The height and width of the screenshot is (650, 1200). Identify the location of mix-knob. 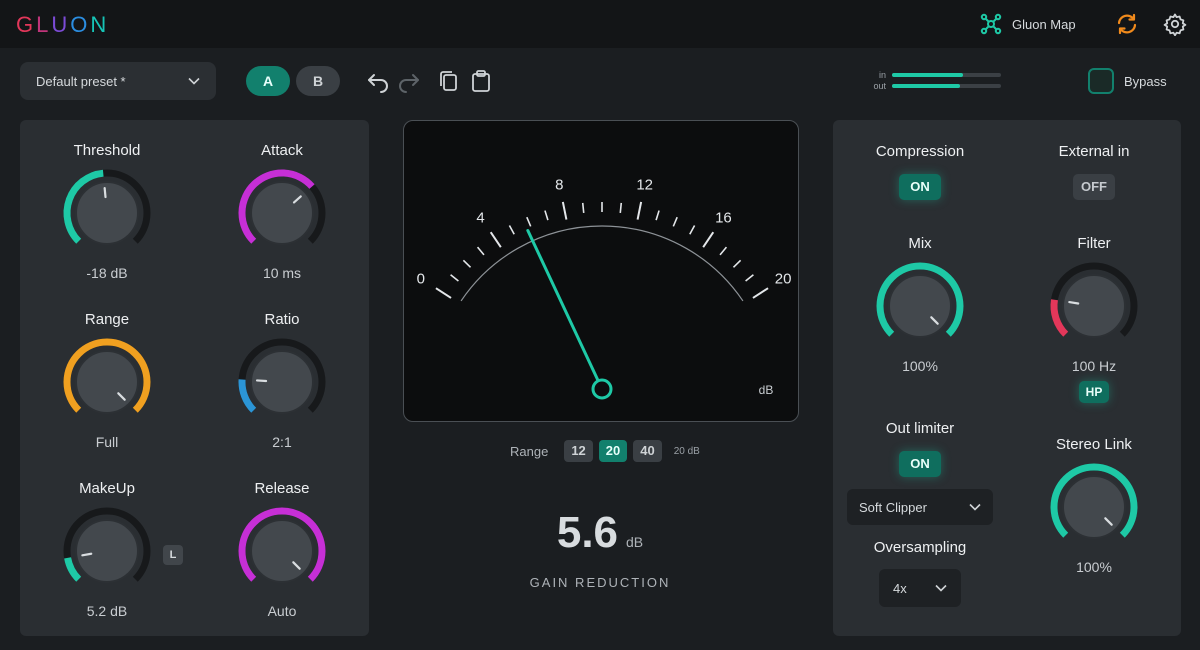
(920, 306).